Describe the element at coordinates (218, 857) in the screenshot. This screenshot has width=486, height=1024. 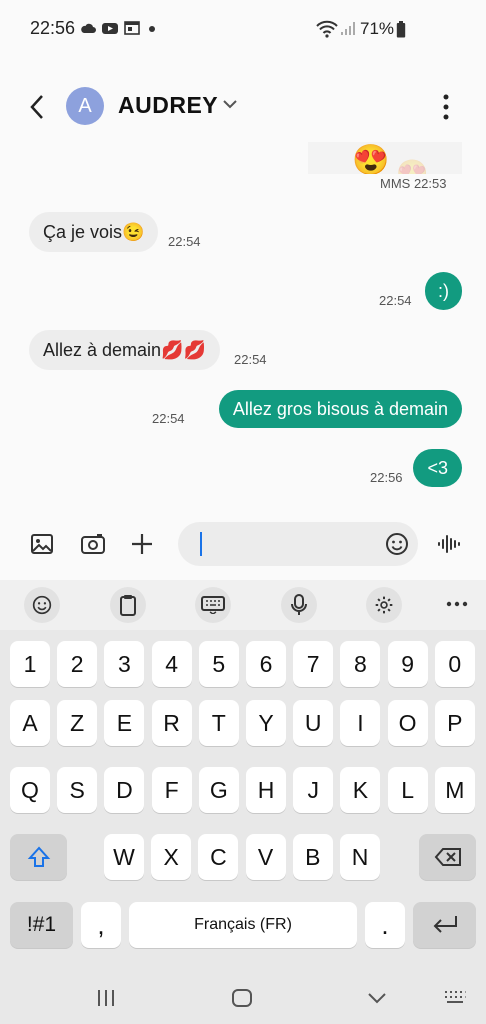
I see `key-c: C` at that location.